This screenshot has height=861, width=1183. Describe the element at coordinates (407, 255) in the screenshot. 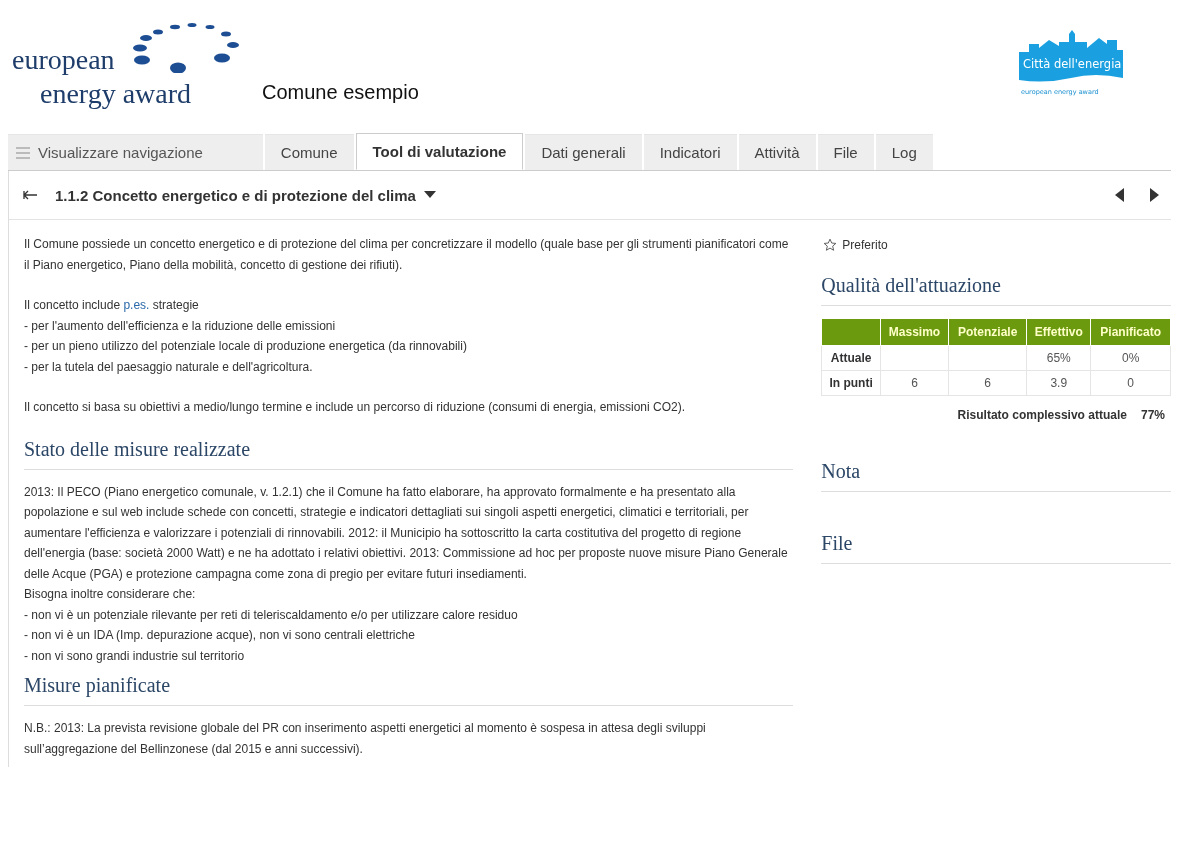

I see `description-text: Il Comune possiede un concetto energetico e di protezione del clima per concretizzare il modello (quale base per gli strumenti pianificatori come il Piano energetico, Piano della mobilità, concetto di gestione dei rifiuti).` at that location.